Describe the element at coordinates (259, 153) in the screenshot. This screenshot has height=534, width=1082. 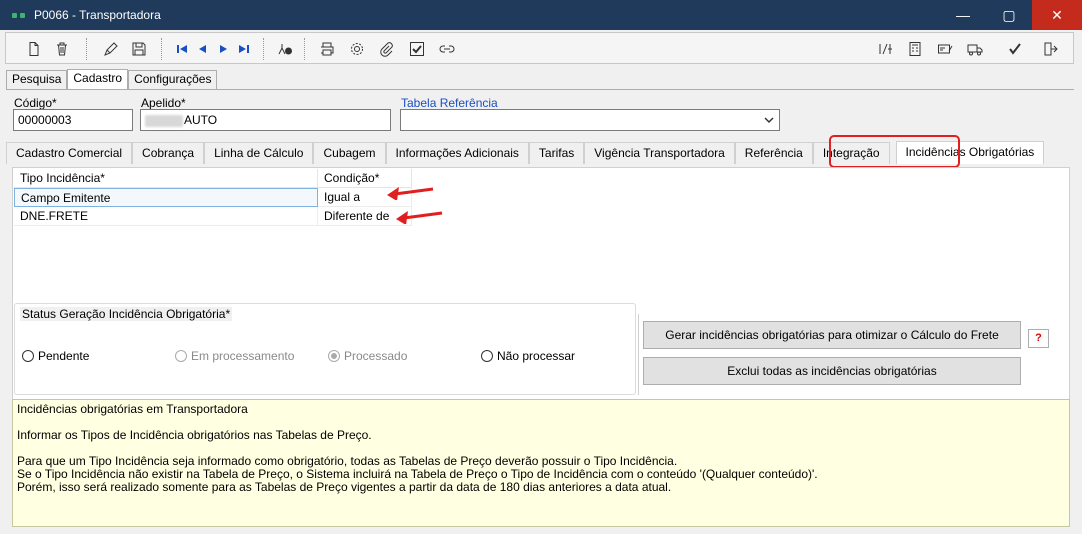
I see `tab-linha-de-calculo: Linha de Cálculo` at that location.